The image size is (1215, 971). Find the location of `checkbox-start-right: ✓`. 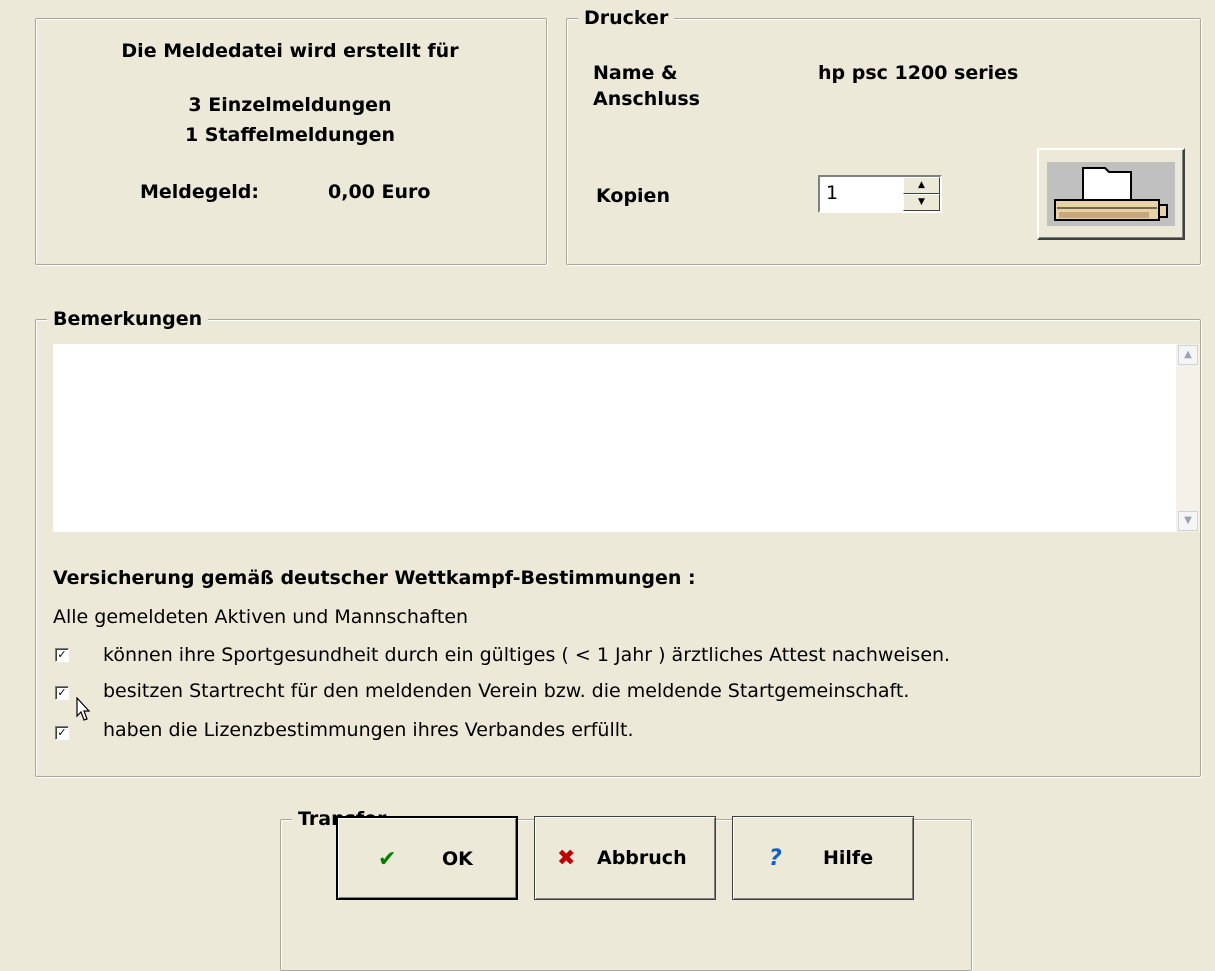

checkbox-start-right: ✓ is located at coordinates (62, 693).